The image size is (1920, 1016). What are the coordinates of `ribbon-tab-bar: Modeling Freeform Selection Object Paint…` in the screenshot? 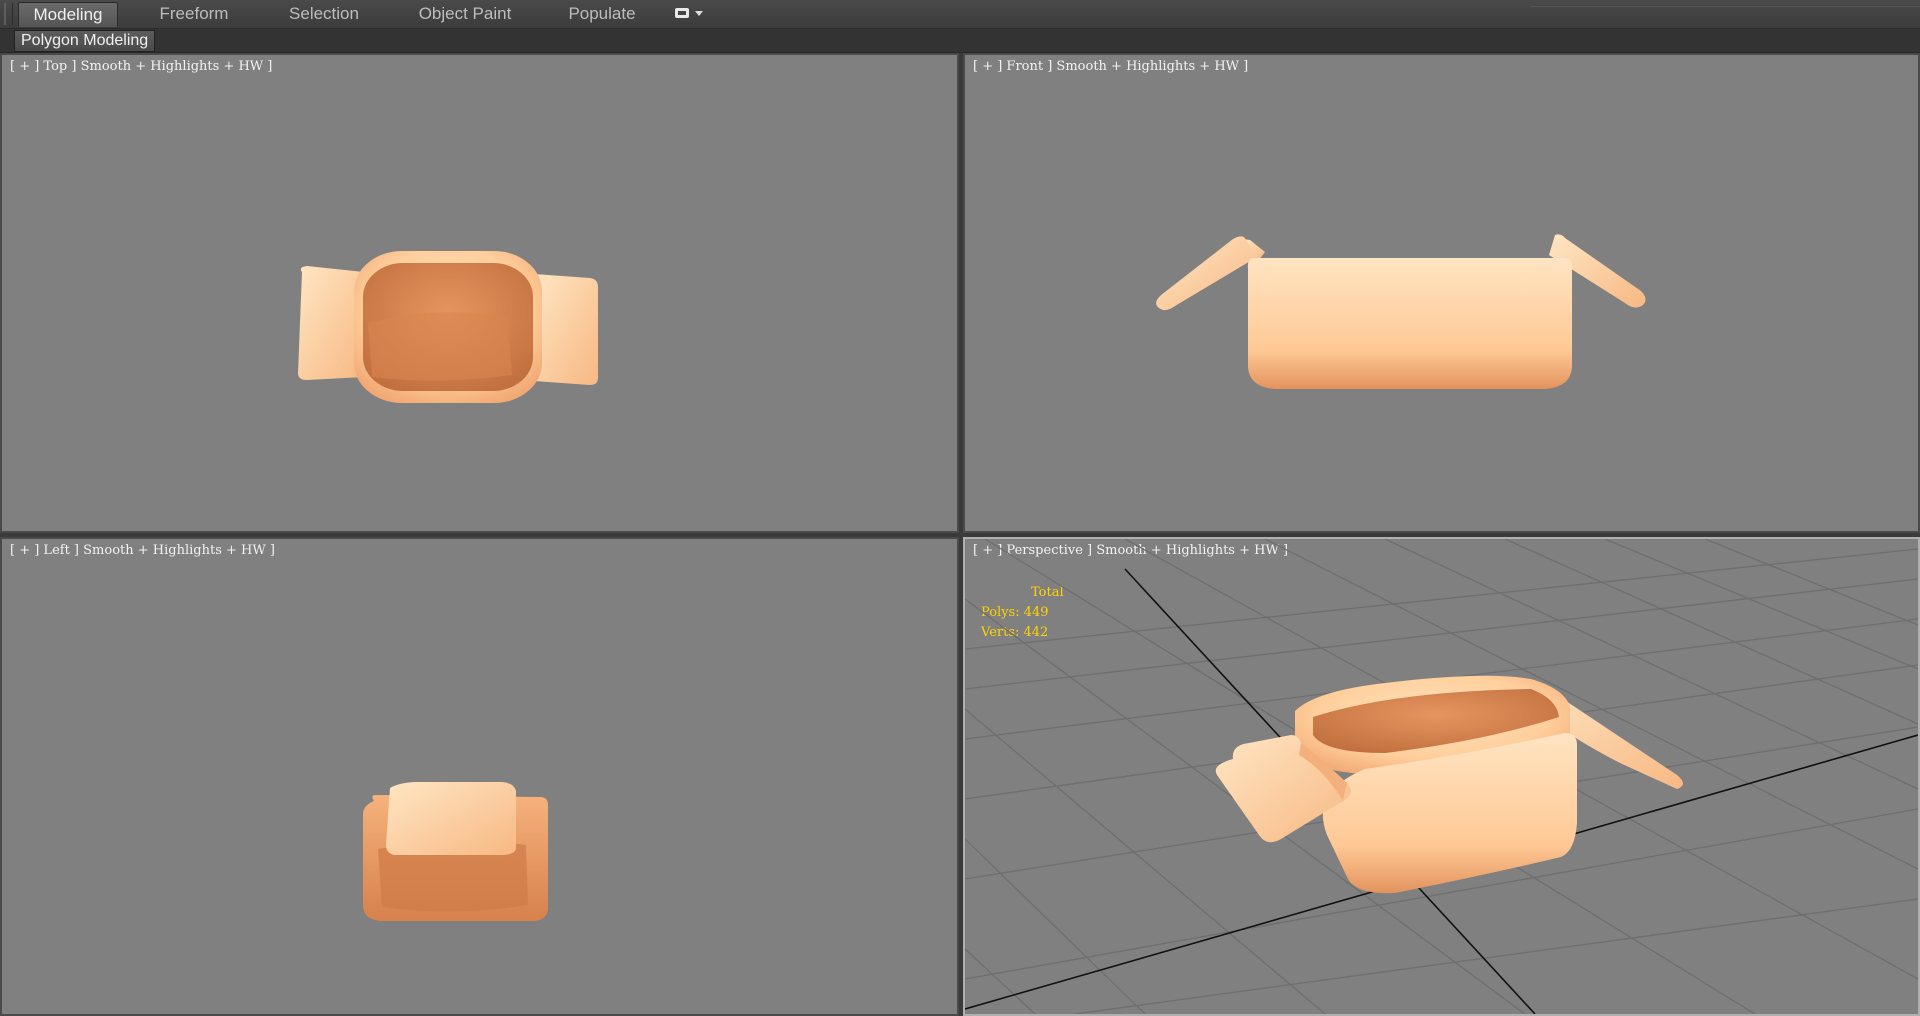 It's located at (960, 14).